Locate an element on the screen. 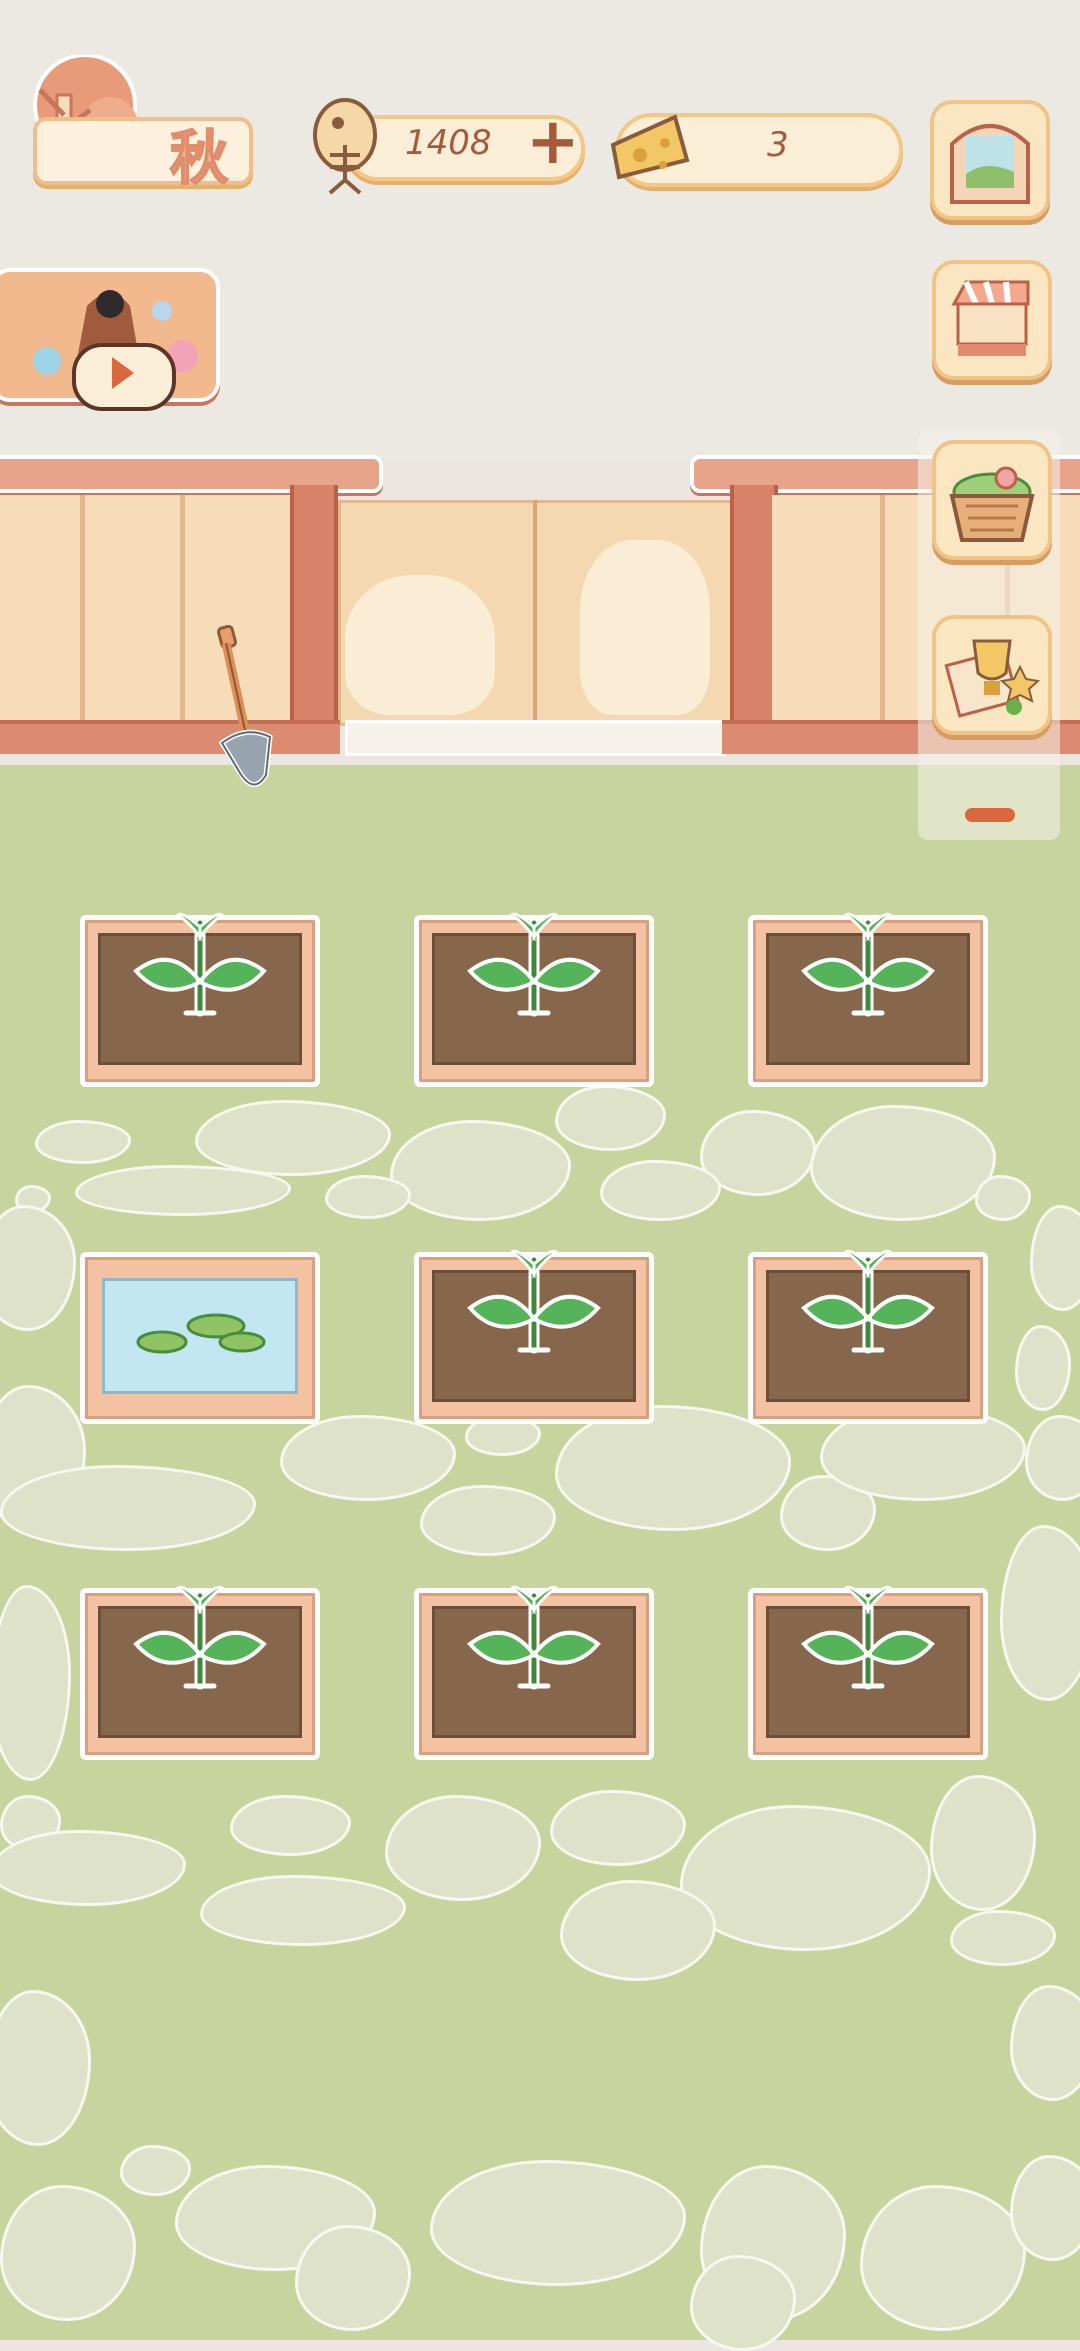  season-badge: 秋 is located at coordinates (134, 123).